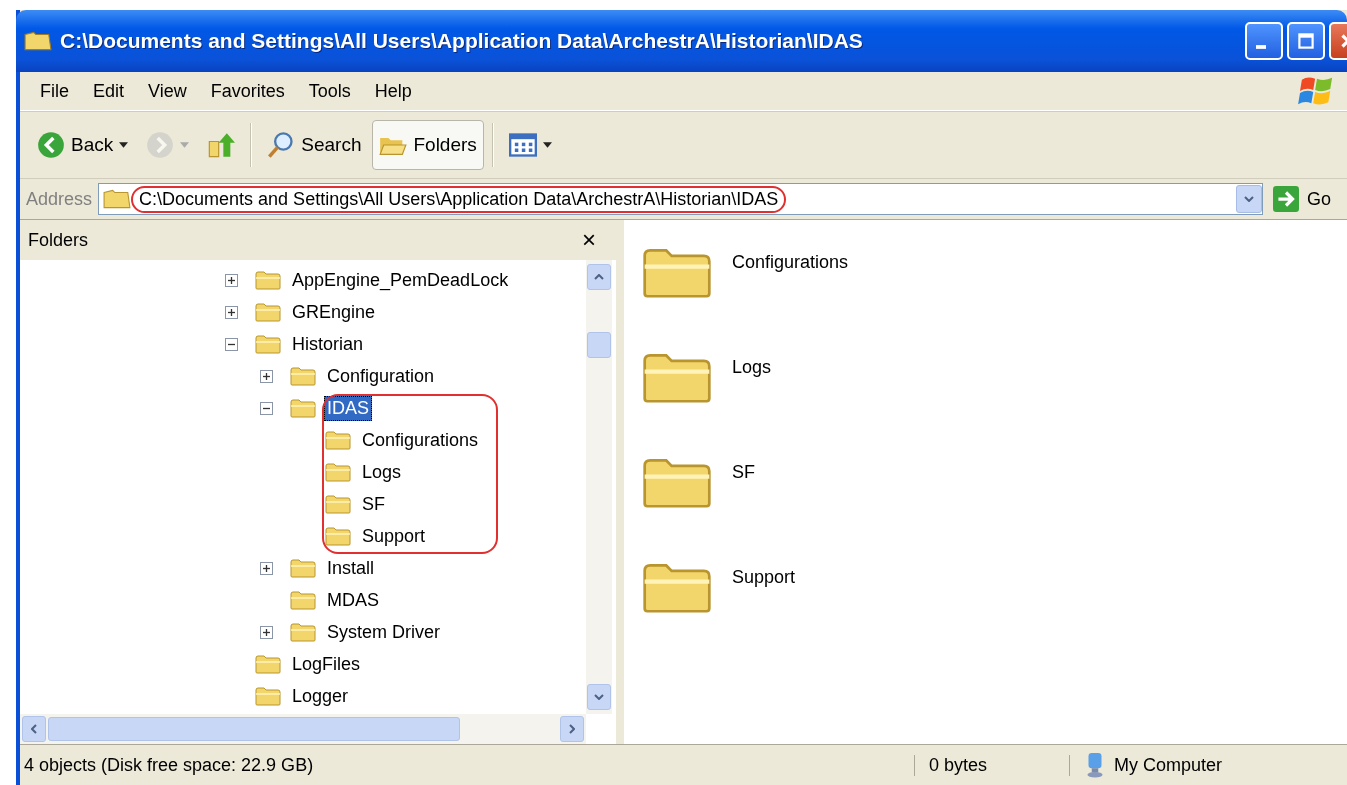 Image resolution: width=1347 pixels, height=785 pixels. What do you see at coordinates (326, 664) in the screenshot?
I see `tree-item: LogFiles` at bounding box center [326, 664].